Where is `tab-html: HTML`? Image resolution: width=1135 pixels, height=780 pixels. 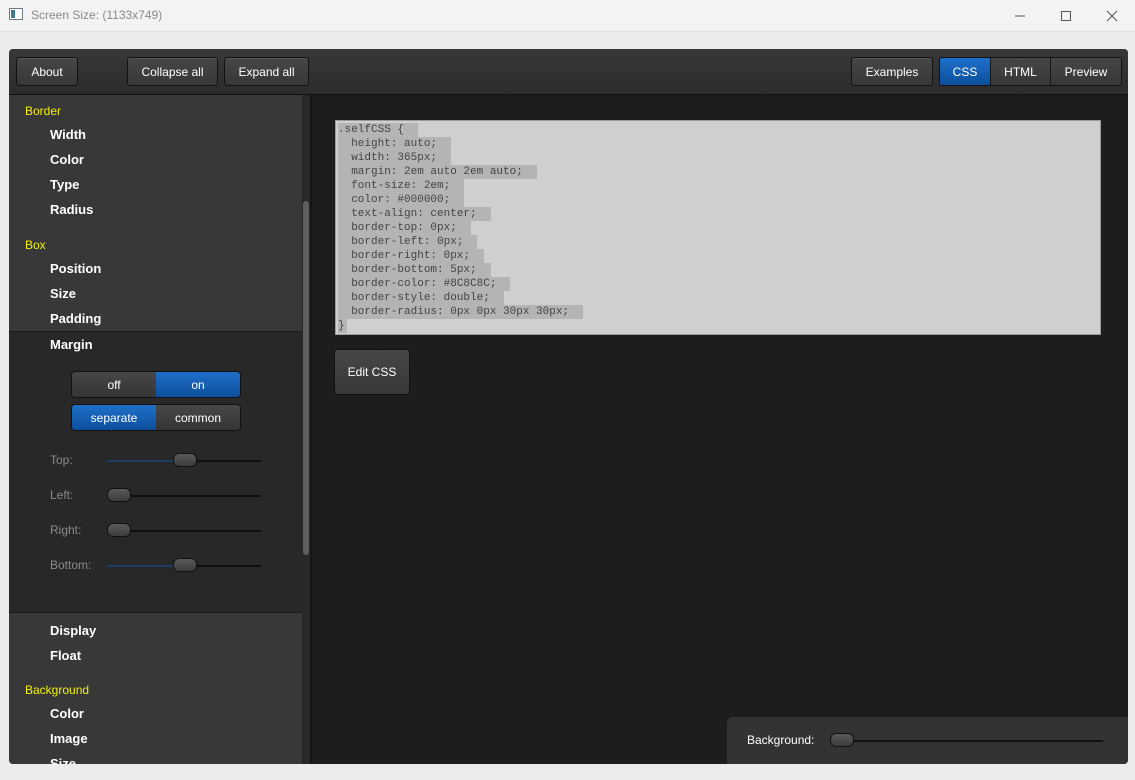 tab-html: HTML is located at coordinates (1020, 71).